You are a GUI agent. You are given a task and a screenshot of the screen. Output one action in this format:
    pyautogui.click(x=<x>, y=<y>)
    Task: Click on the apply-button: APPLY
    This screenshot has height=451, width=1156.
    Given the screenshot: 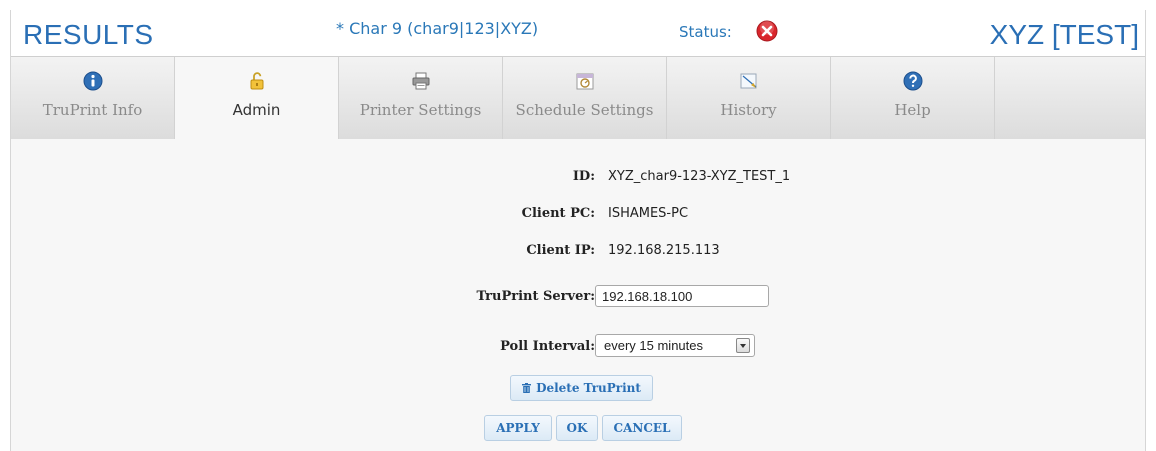 What is the action you would take?
    pyautogui.click(x=518, y=428)
    